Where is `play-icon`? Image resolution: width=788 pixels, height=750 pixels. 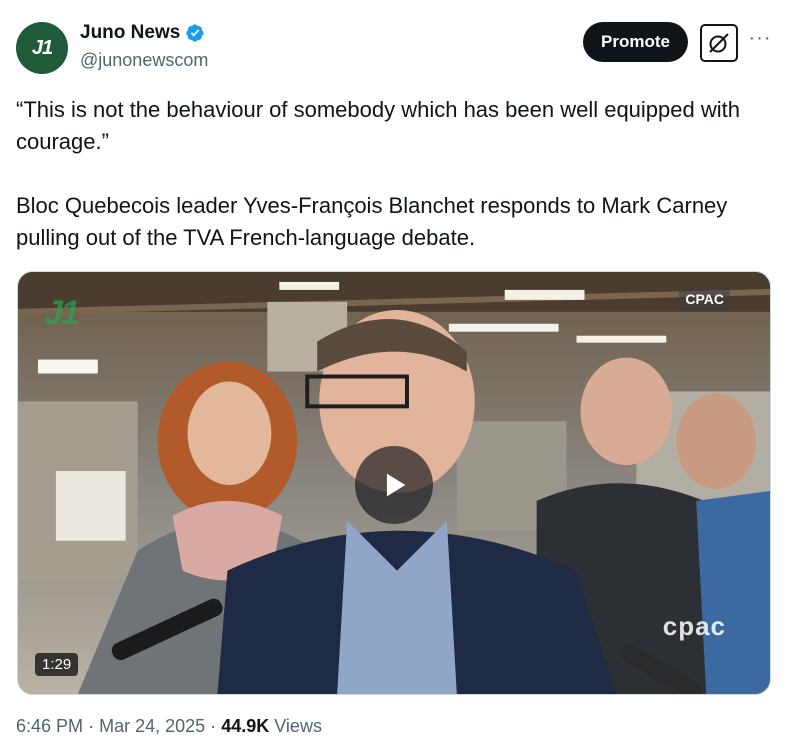 play-icon is located at coordinates (396, 485).